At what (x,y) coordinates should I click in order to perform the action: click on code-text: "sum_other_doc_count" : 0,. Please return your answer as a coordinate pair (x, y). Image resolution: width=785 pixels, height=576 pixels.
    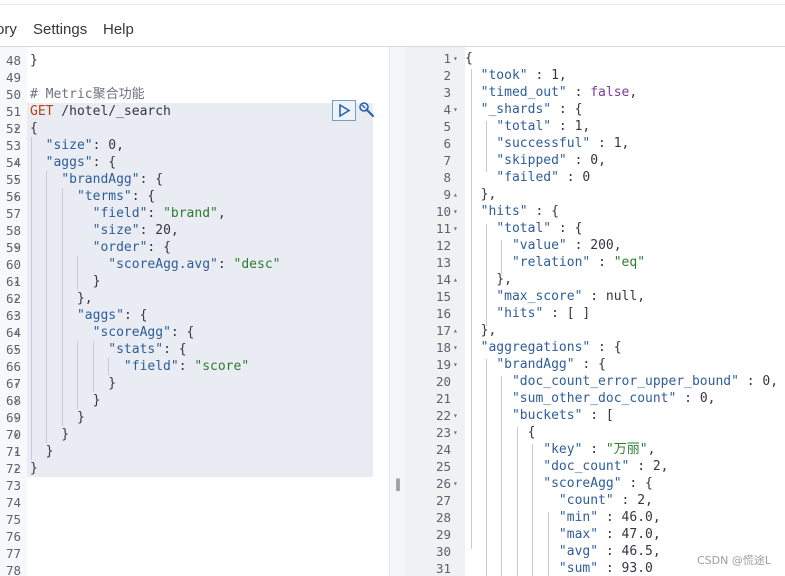
    Looking at the image, I should click on (590, 398).